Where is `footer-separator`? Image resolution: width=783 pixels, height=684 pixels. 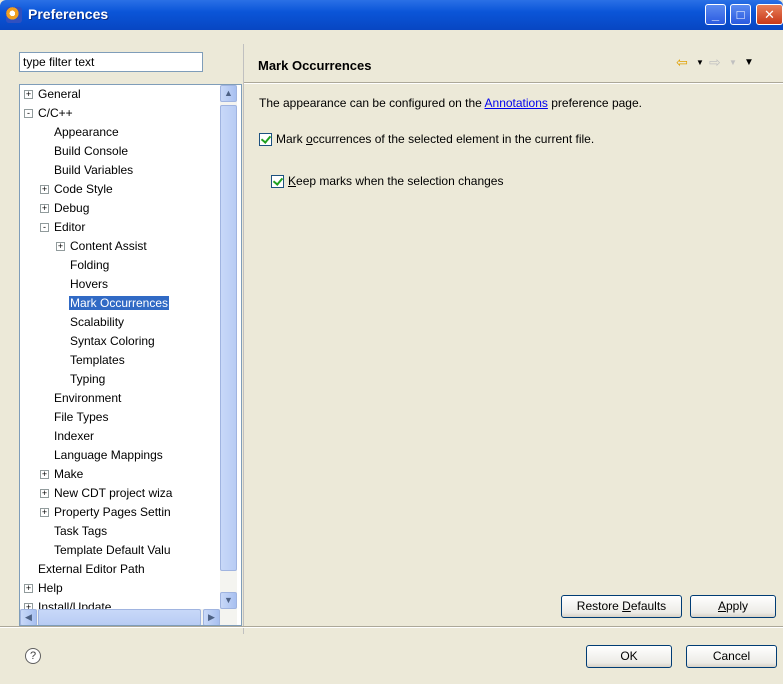 footer-separator is located at coordinates (391, 627).